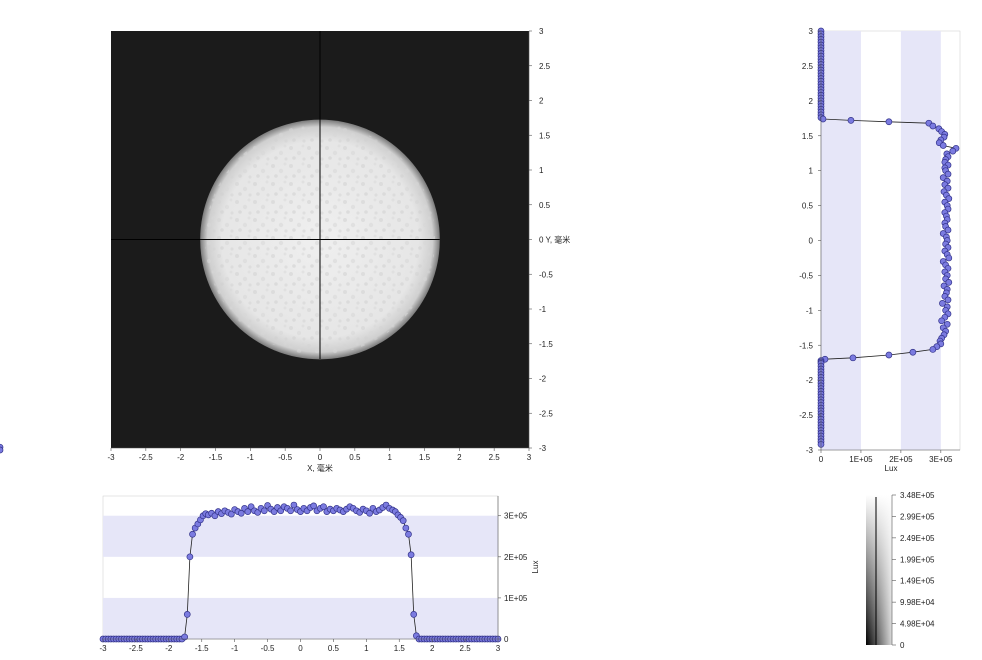 Image resolution: width=982 pixels, height=660 pixels. I want to click on vertical-profile-y-tick-label: 1, so click(811, 171).